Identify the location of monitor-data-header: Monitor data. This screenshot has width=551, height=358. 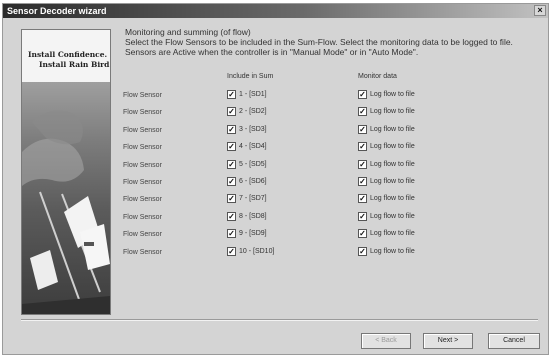
(377, 76).